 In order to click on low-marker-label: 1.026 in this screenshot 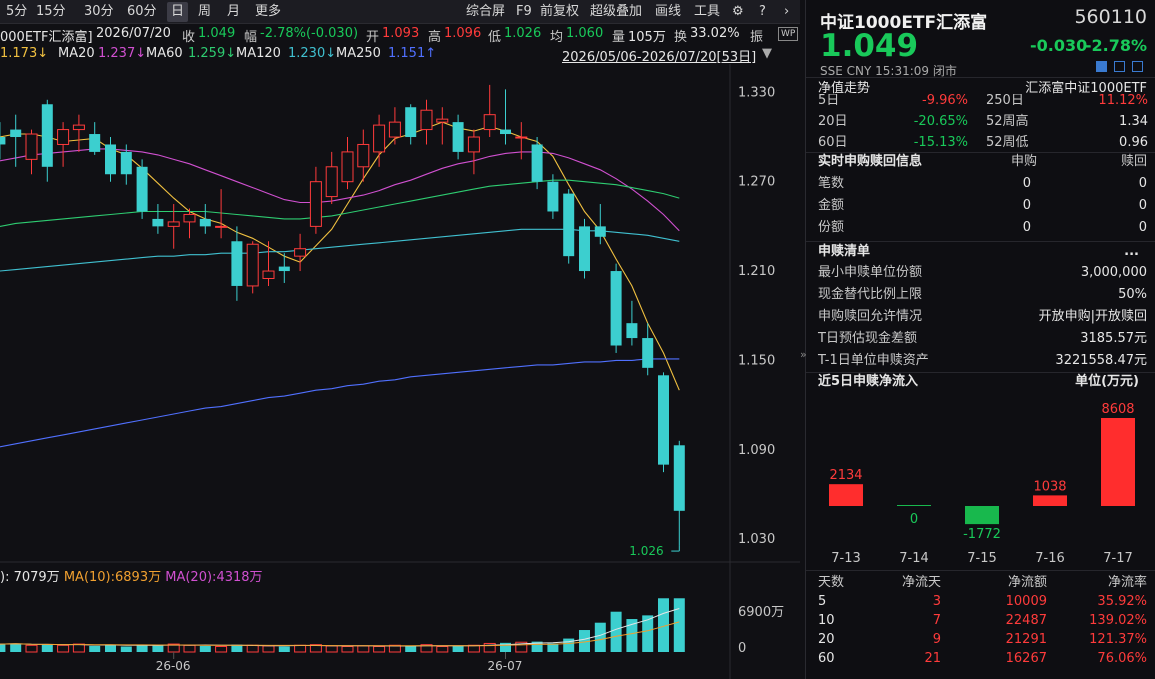, I will do `click(646, 551)`.